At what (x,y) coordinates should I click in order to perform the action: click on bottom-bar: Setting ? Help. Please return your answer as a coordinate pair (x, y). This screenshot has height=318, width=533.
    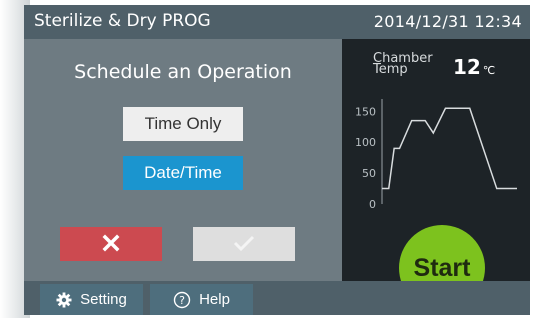
    Looking at the image, I should click on (277, 298).